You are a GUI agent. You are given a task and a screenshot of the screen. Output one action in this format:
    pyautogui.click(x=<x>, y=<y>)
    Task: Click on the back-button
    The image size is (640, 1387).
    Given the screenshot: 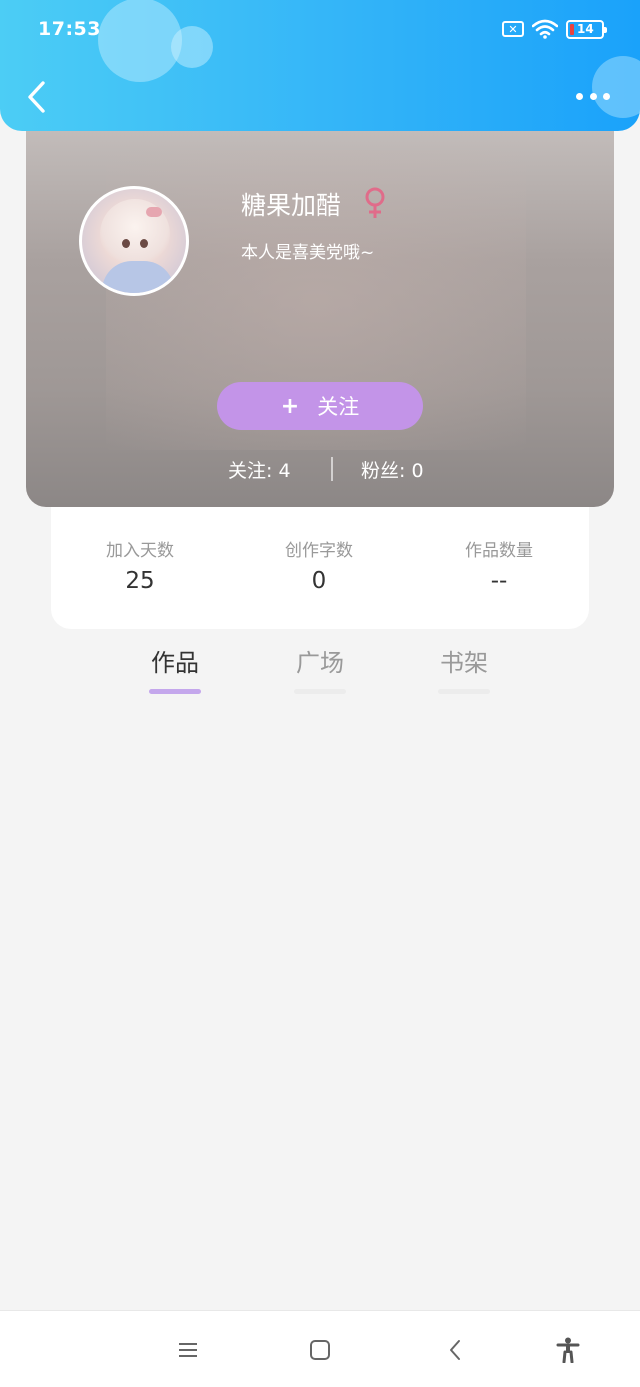 What is the action you would take?
    pyautogui.click(x=36, y=97)
    